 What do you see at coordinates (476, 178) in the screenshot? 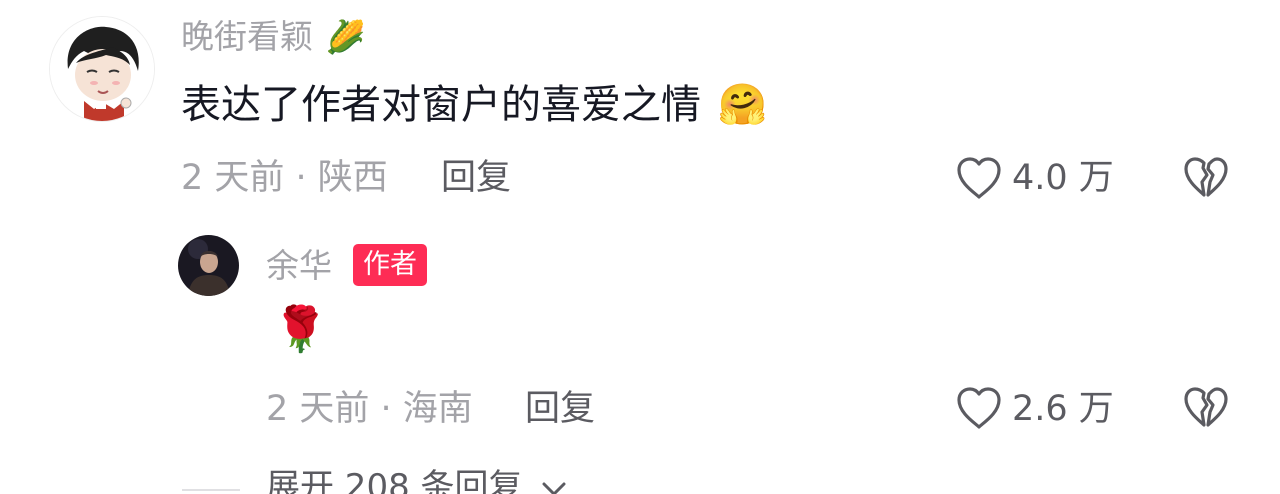
I see `comment-reply-button: 回复` at bounding box center [476, 178].